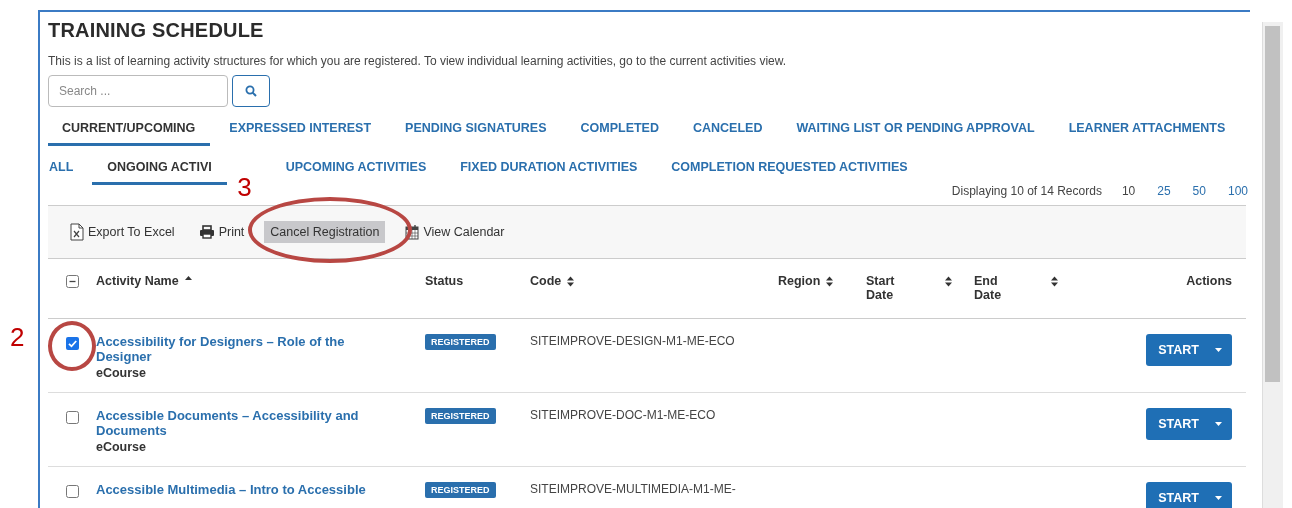  Describe the element at coordinates (237, 349) in the screenshot. I see `activity-link: Accessibility for Designers – Role of the Designer` at that location.